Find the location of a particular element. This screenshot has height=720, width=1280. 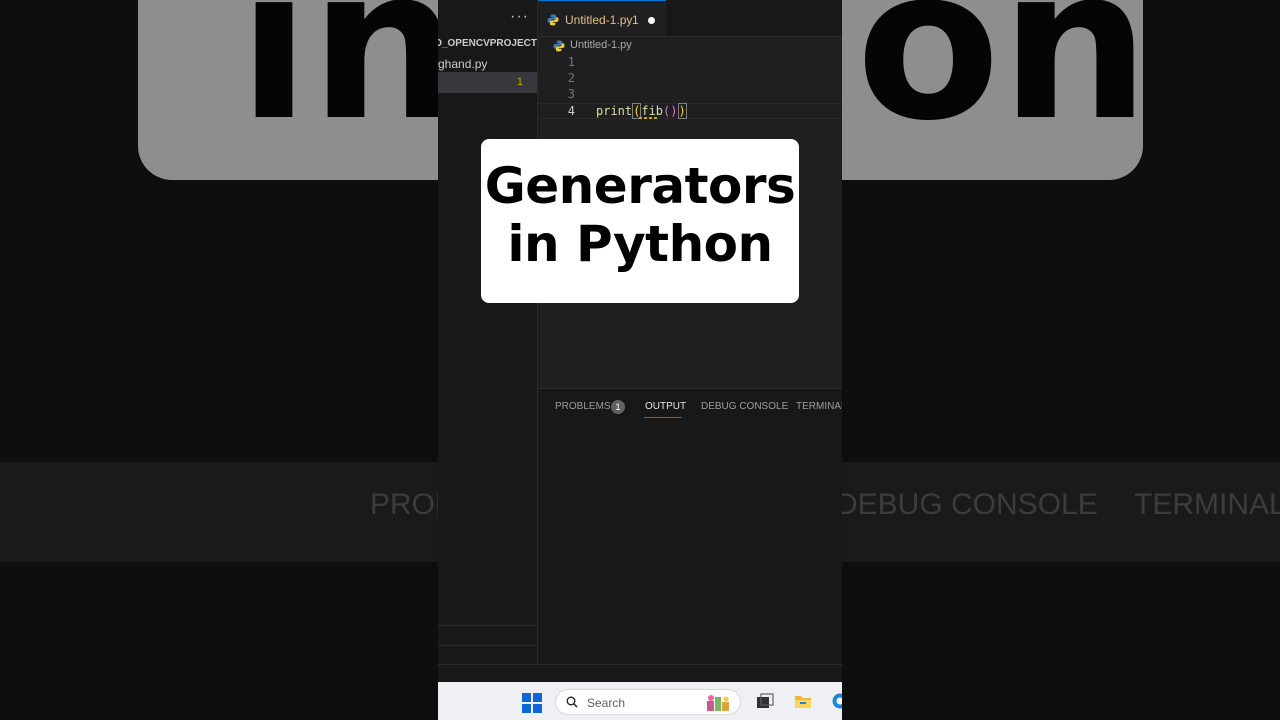

code-text: print(fib()) is located at coordinates (641, 111).